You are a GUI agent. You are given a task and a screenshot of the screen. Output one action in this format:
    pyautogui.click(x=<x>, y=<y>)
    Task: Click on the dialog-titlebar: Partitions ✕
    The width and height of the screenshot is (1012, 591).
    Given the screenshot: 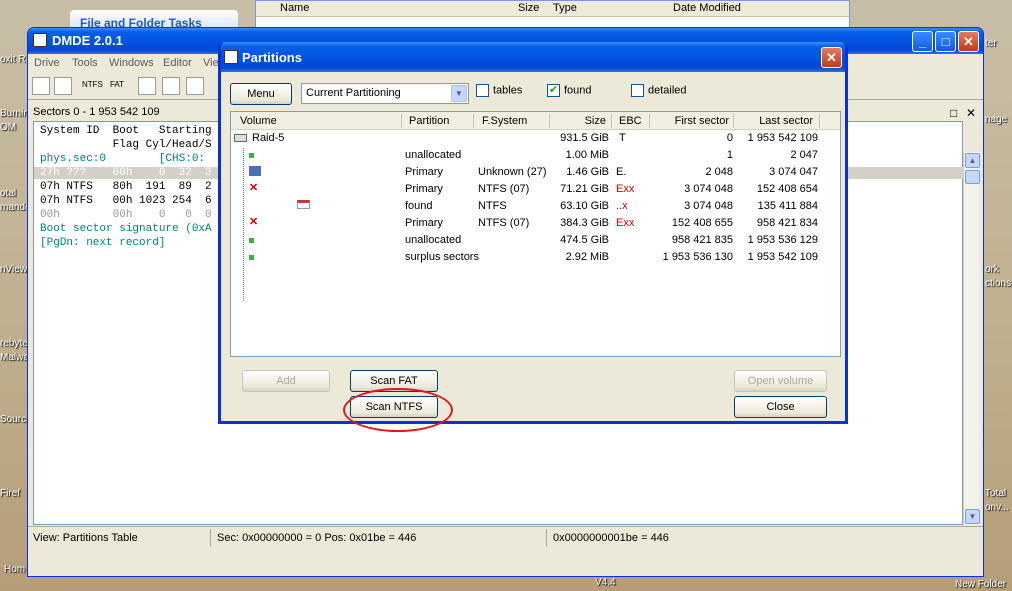 What is the action you would take?
    pyautogui.click(x=533, y=57)
    